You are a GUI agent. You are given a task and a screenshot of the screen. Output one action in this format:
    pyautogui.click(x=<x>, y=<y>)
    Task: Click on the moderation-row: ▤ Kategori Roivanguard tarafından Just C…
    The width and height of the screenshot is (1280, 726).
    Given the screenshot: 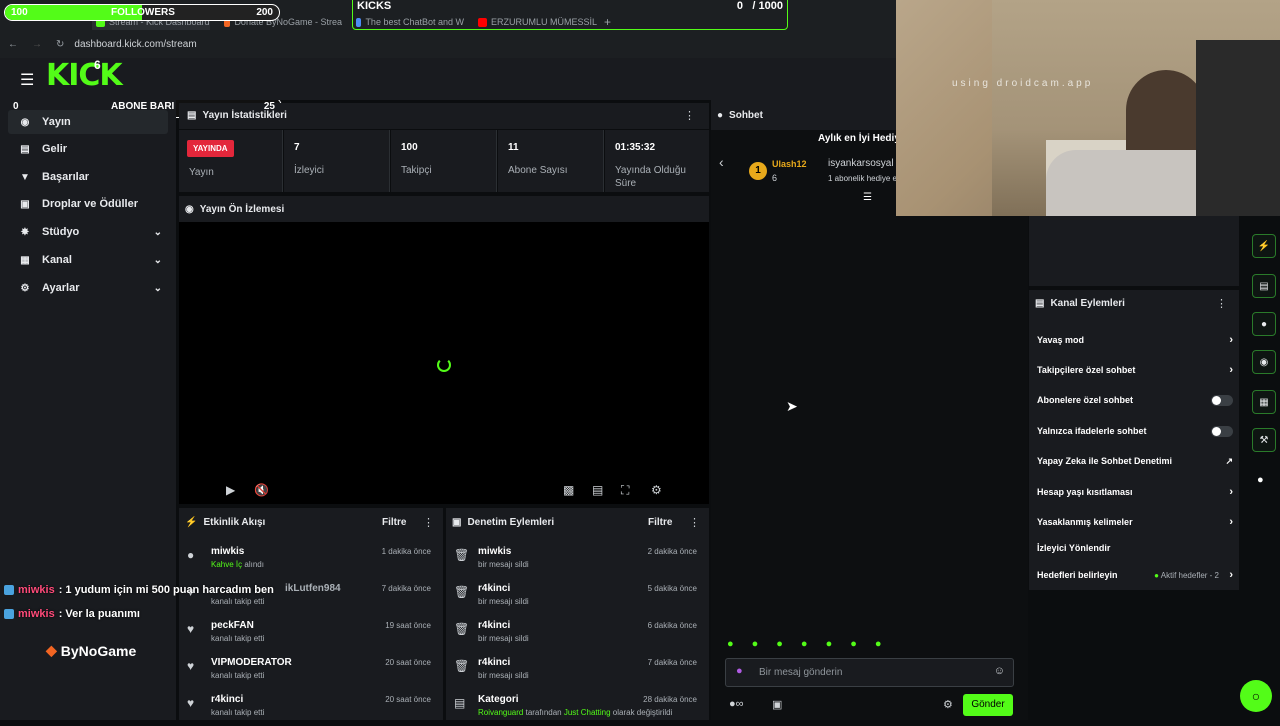 What is the action you would take?
    pyautogui.click(x=577, y=710)
    